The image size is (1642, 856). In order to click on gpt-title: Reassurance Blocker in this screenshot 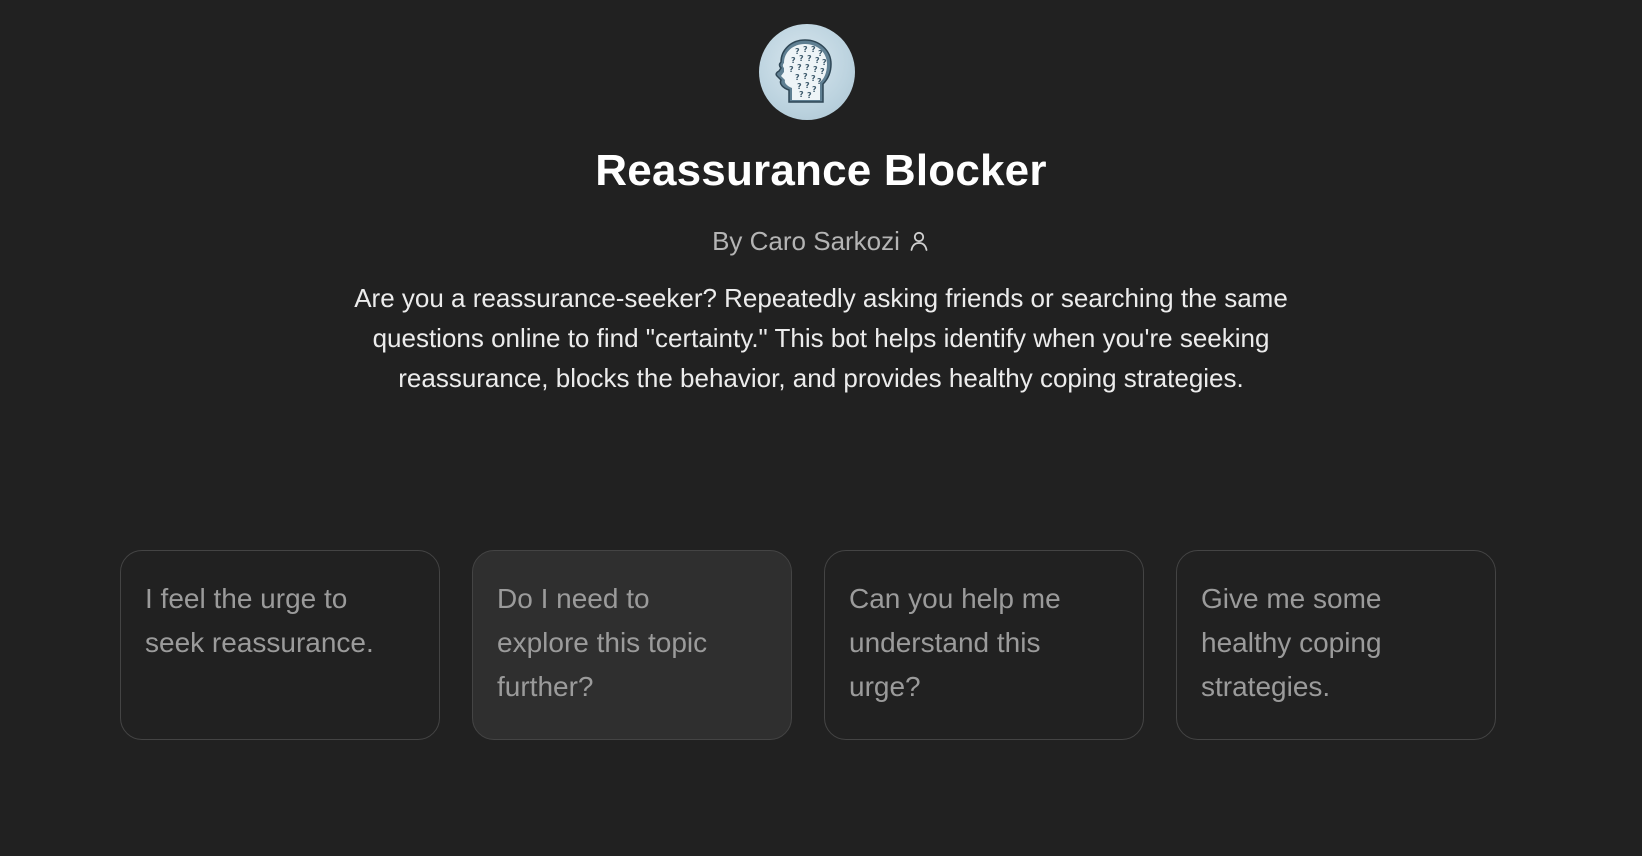, I will do `click(821, 170)`.